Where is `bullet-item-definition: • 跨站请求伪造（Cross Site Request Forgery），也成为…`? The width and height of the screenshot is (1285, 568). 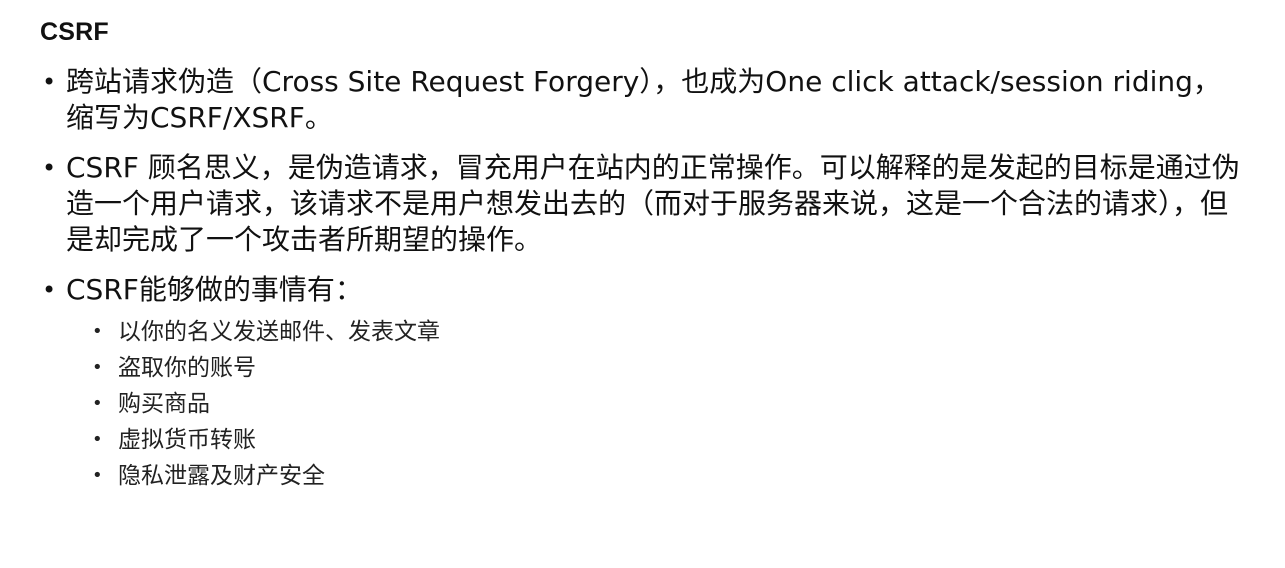
bullet-item-definition: • 跨站请求伪造（Cross Site Request Forgery），也成为… is located at coordinates (640, 100).